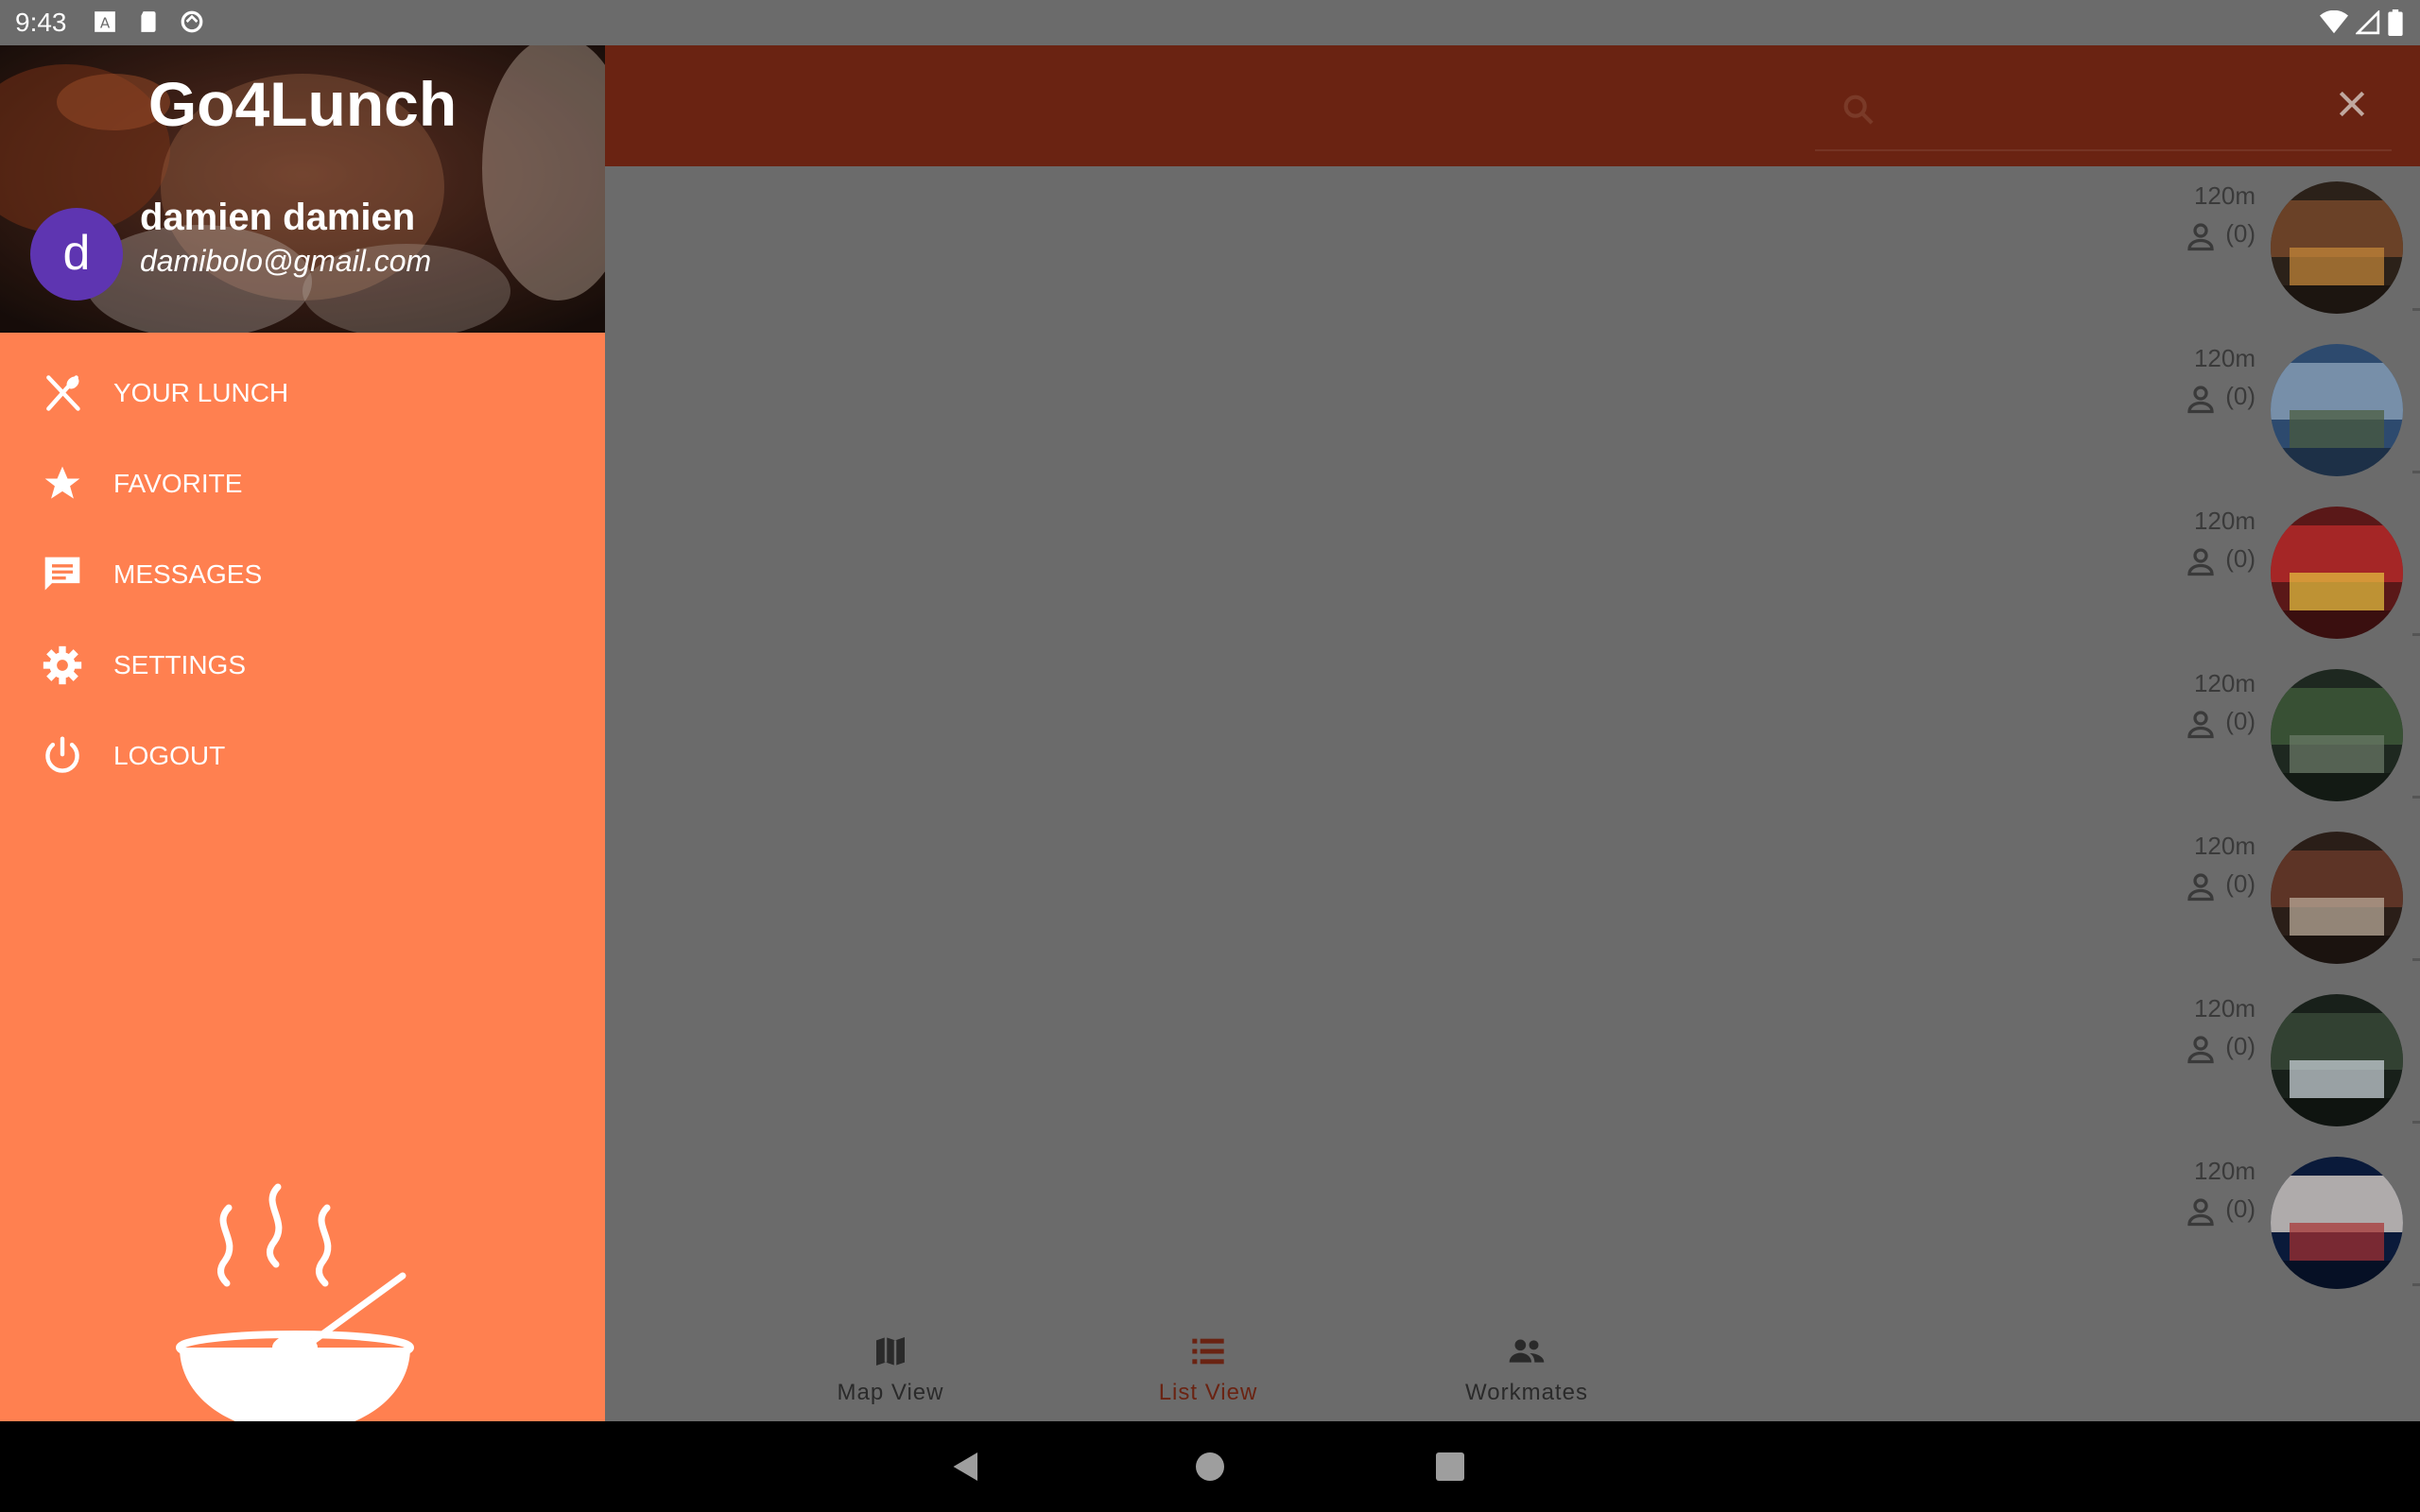 This screenshot has width=2420, height=1512. Describe the element at coordinates (188, 574) in the screenshot. I see `menu-label: MESSAGES` at that location.